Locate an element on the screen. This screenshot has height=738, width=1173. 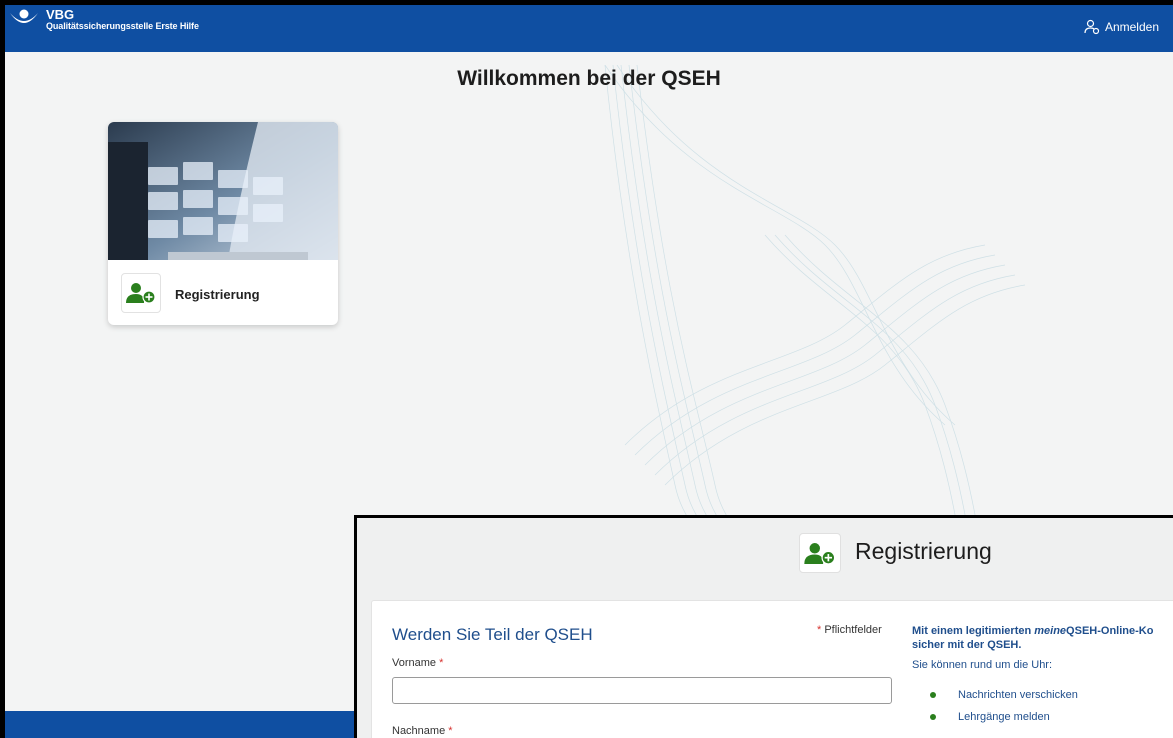
required-fields-note: * Pflichtfelder is located at coordinates (849, 630).